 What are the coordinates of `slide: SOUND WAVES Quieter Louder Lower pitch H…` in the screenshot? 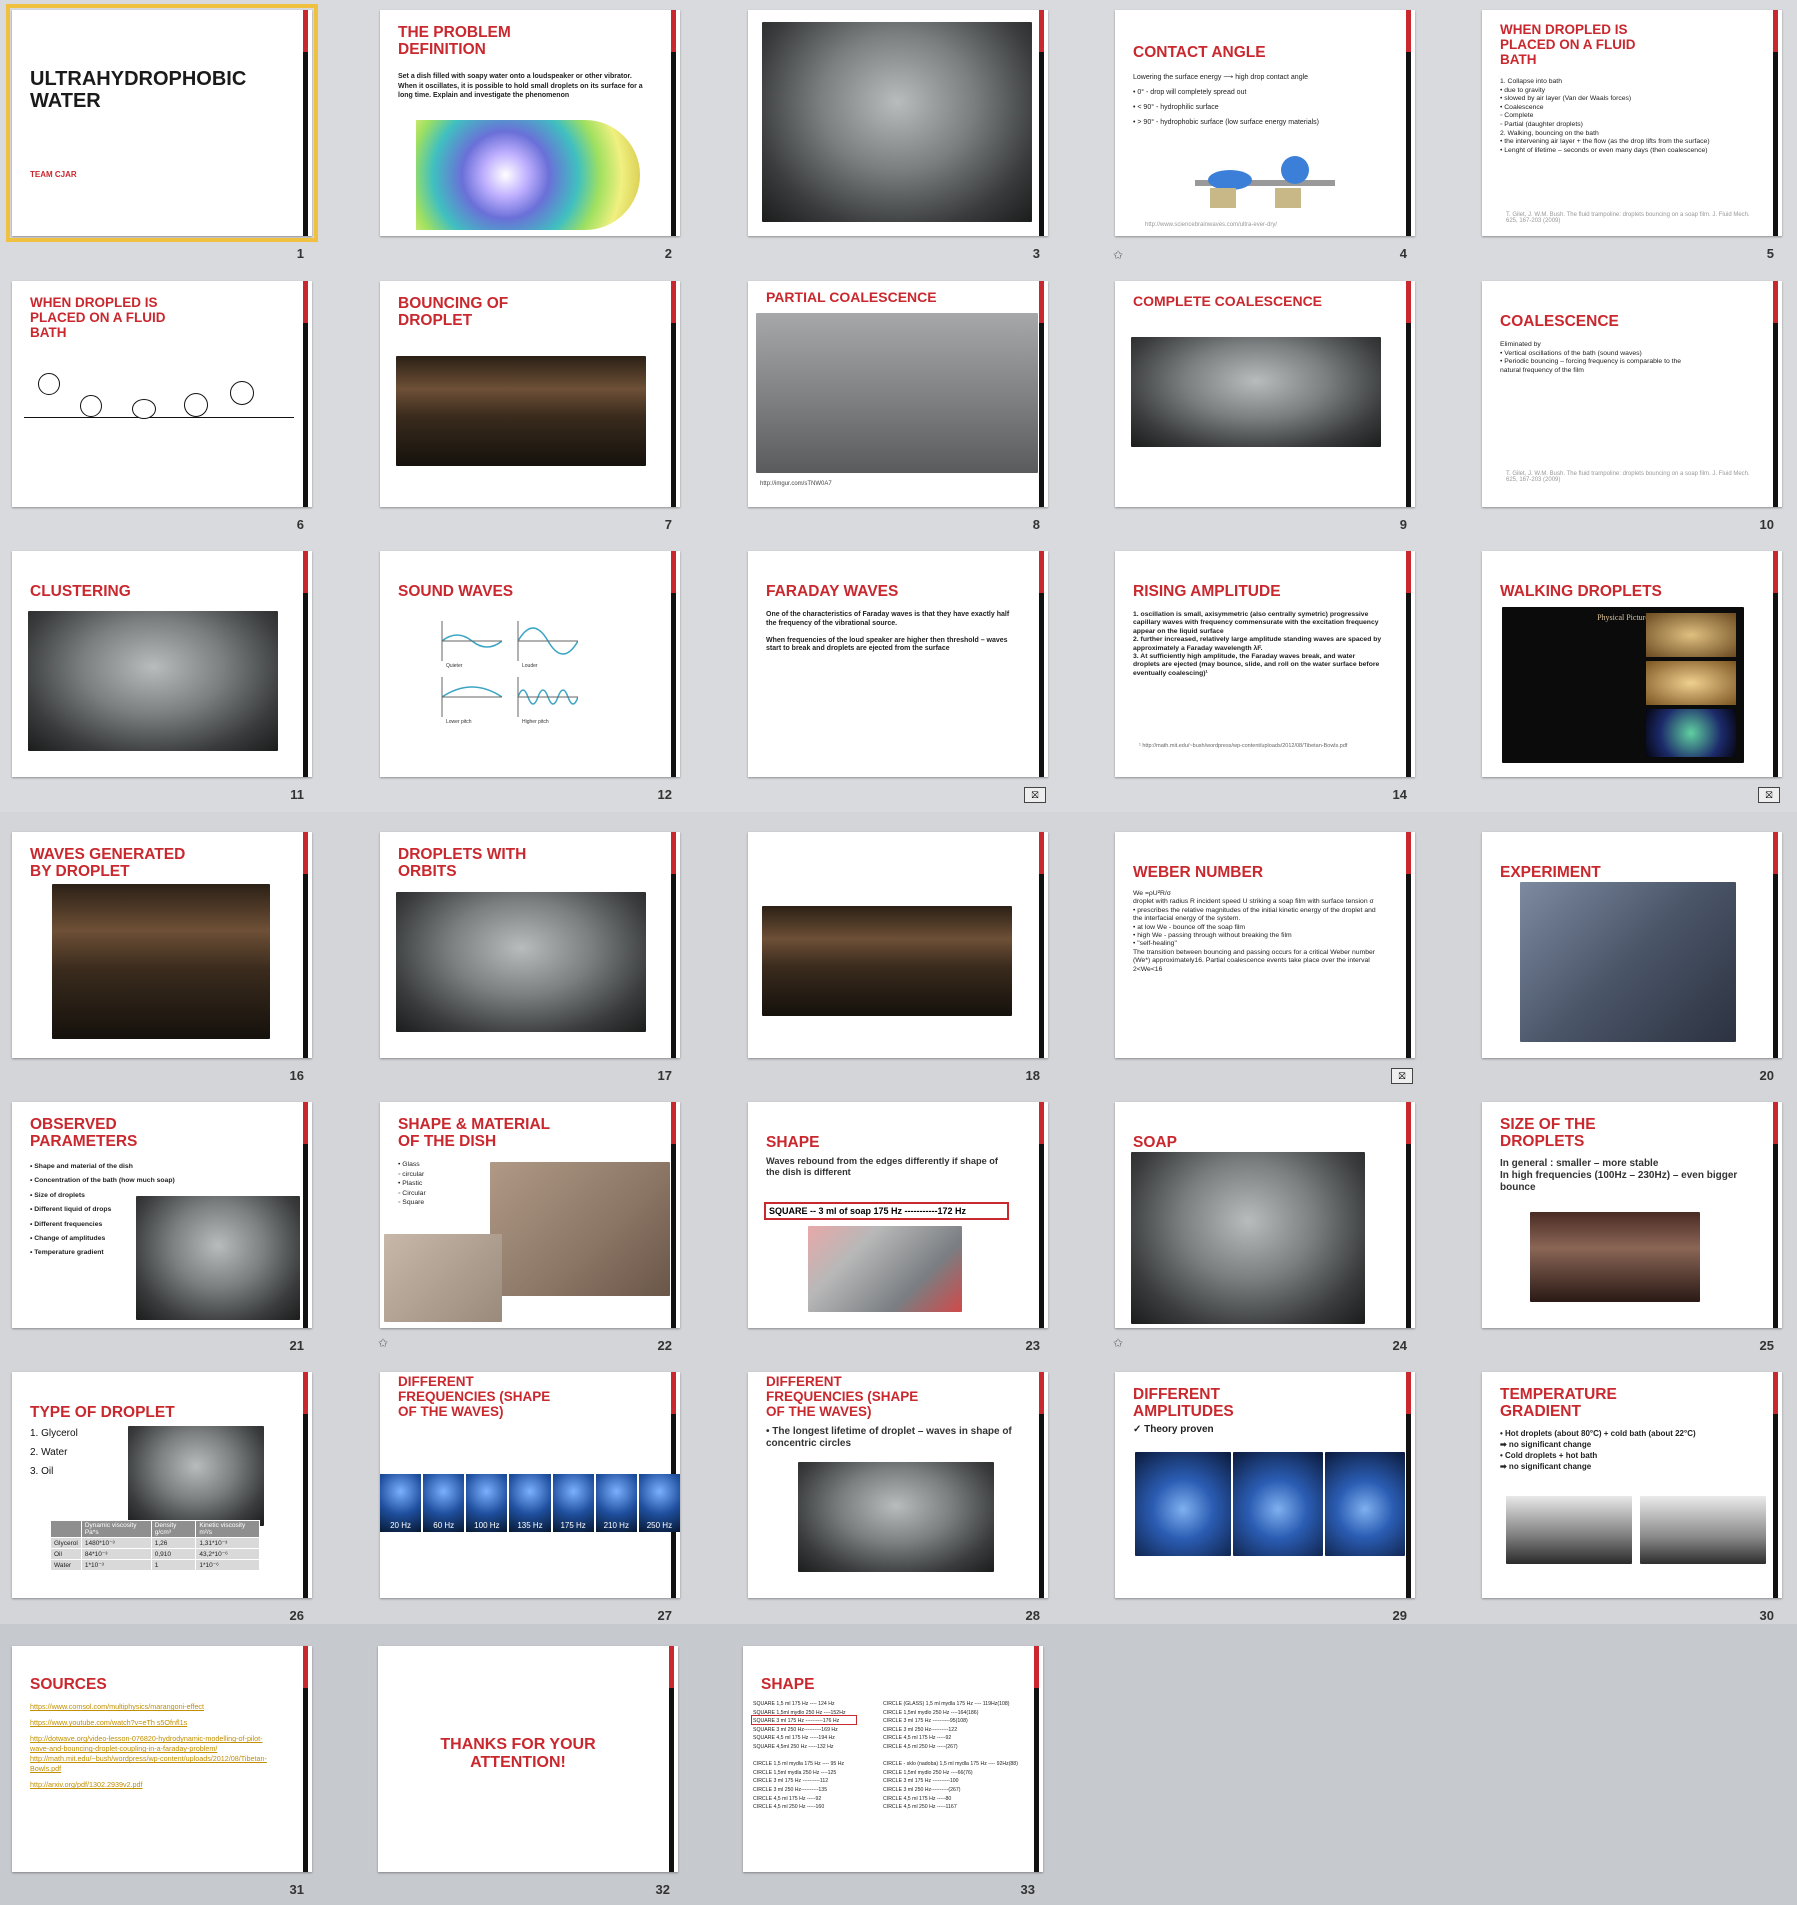 It's located at (530, 664).